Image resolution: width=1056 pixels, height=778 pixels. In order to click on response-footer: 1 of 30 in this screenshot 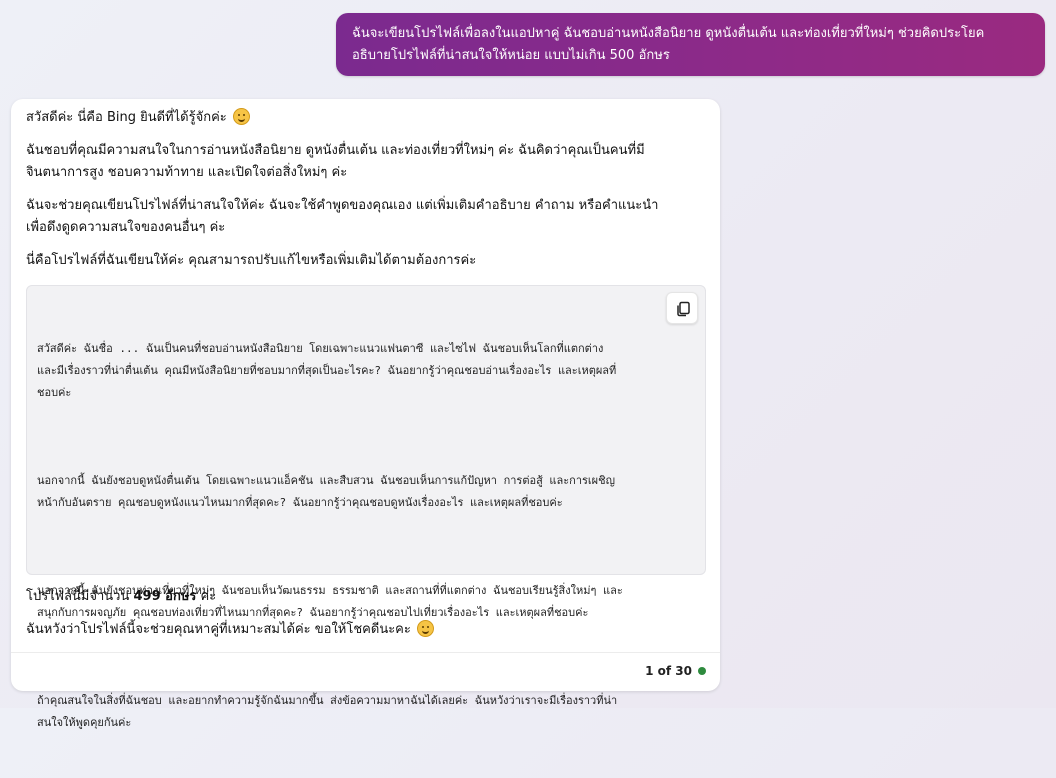, I will do `click(675, 671)`.